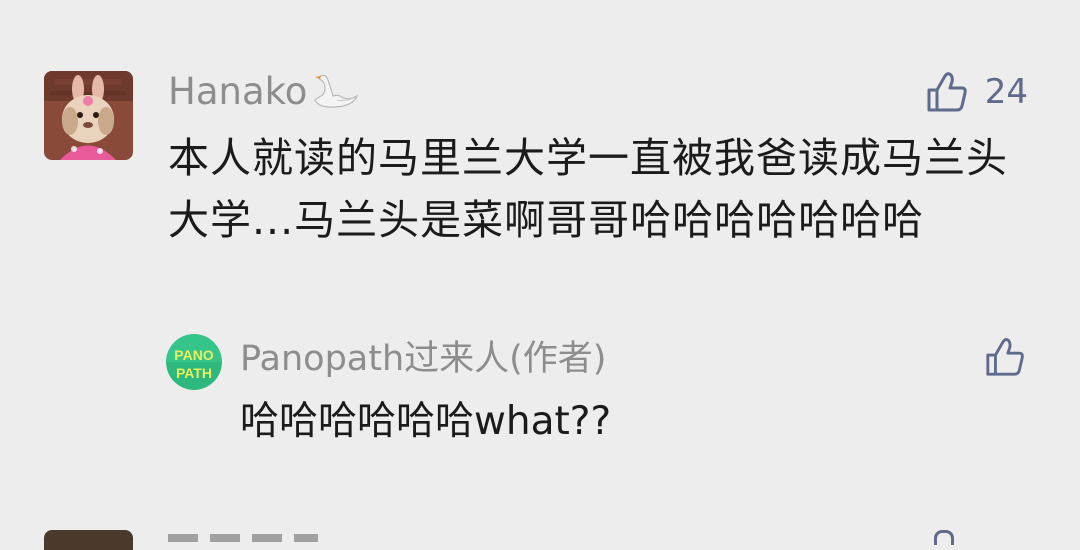 Image resolution: width=1080 pixels, height=550 pixels. Describe the element at coordinates (944, 537) in the screenshot. I see `next-comment-like-icon` at that location.